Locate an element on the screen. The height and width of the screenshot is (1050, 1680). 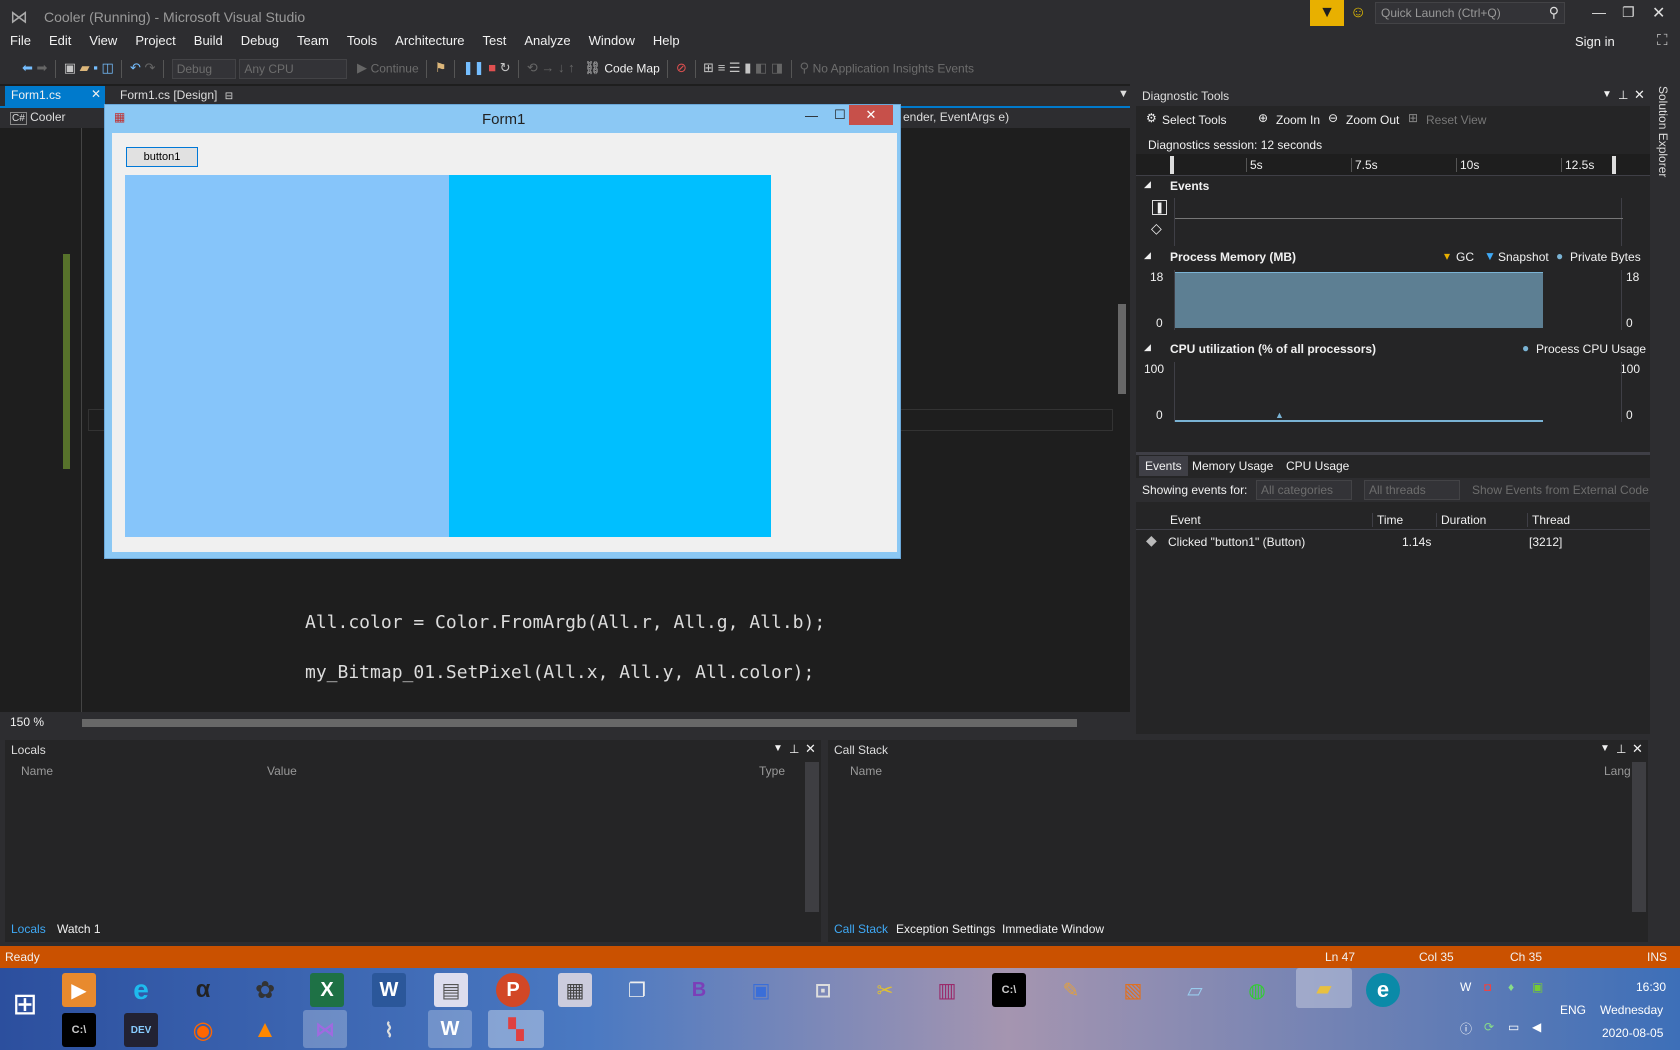
form-maximize-icon: ☐ is located at coordinates (840, 115).